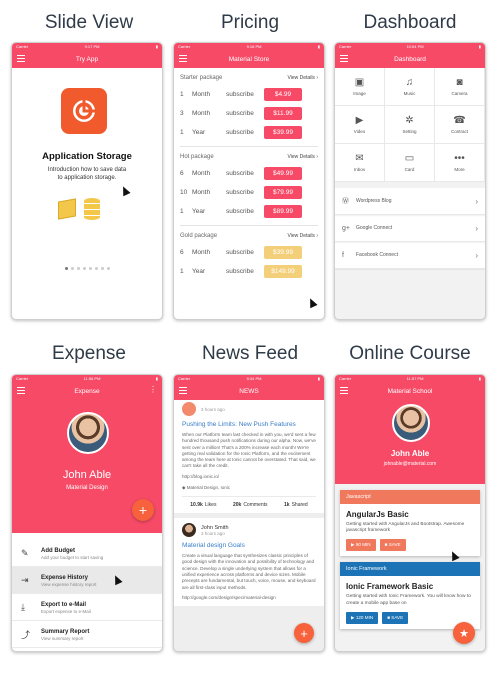 The width and height of the screenshot is (500, 679). I want to click on tile-contract: ☎ Contract, so click(460, 125).